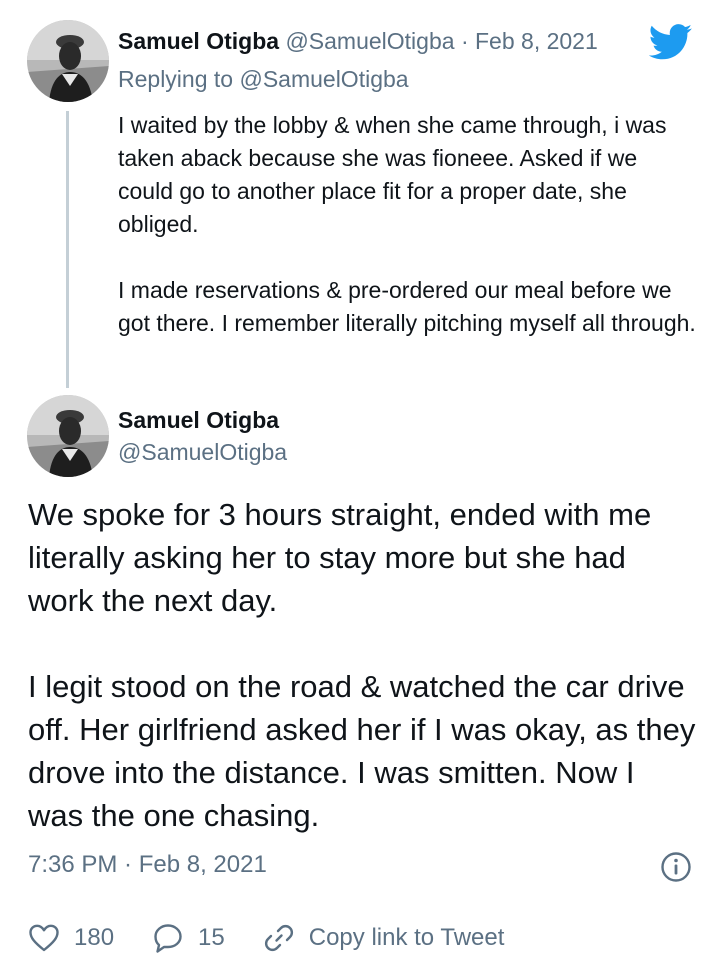 This screenshot has width=720, height=960. I want to click on replying-to: Replying to @SamuelOtigba, so click(263, 79).